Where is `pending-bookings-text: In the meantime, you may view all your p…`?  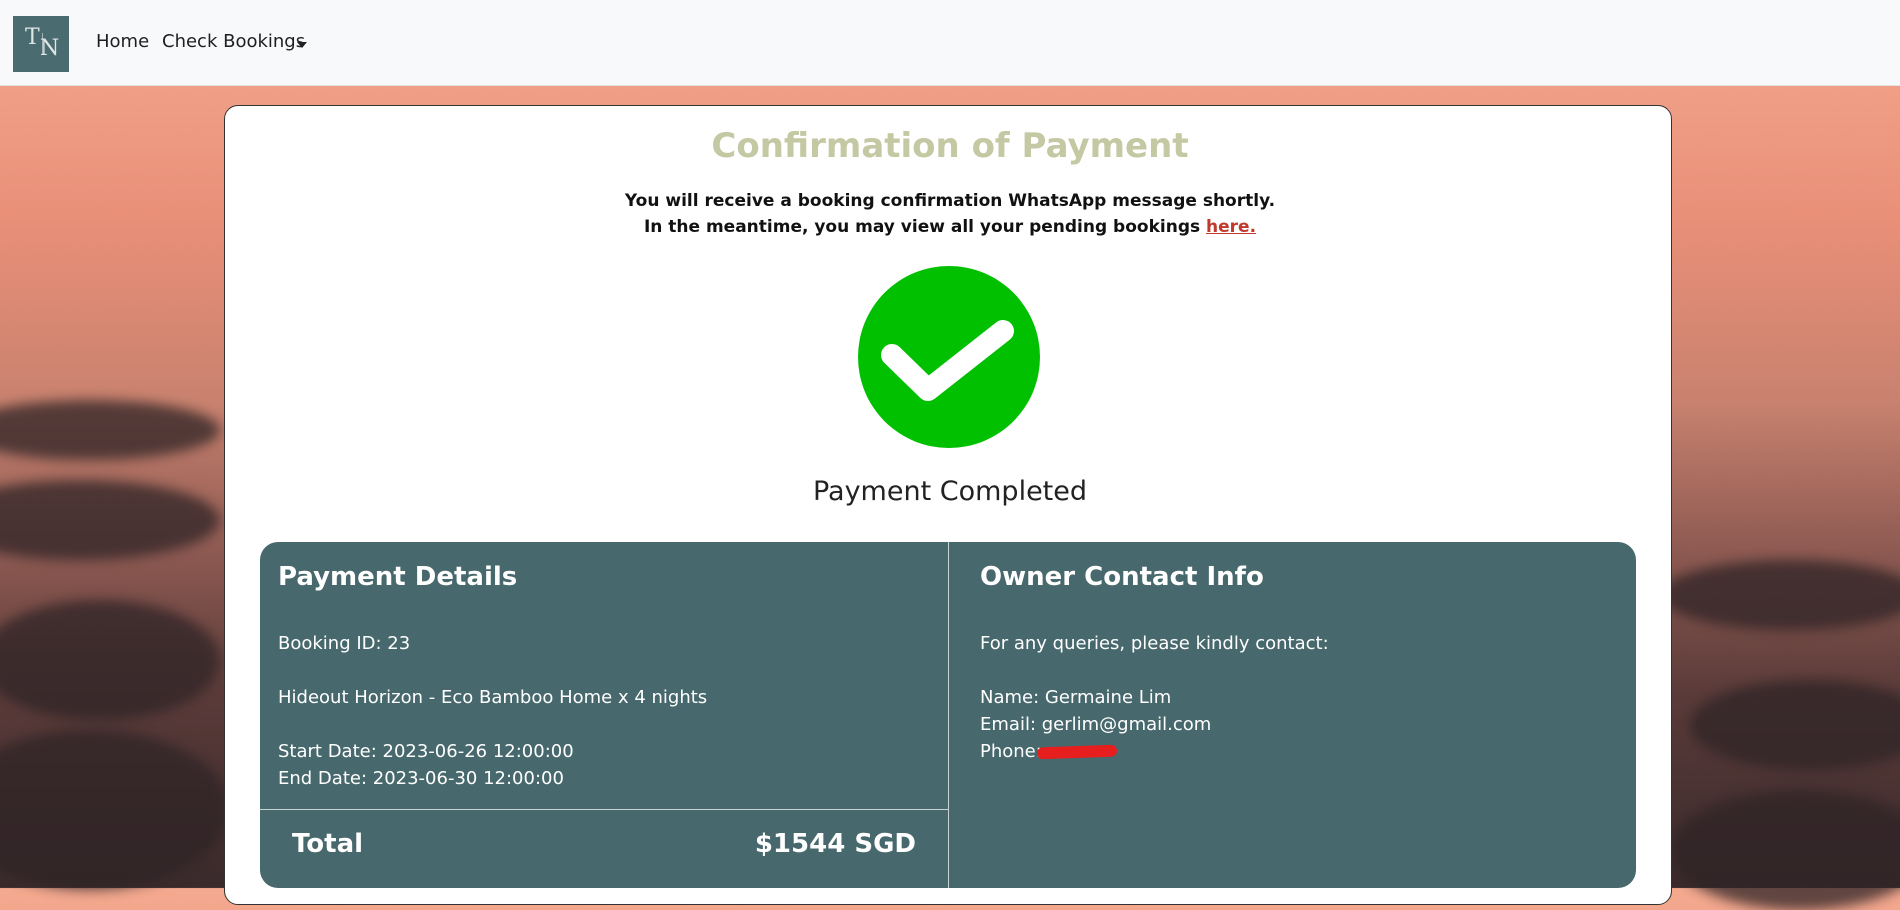 pending-bookings-text: In the meantime, you may view all your p… is located at coordinates (922, 227).